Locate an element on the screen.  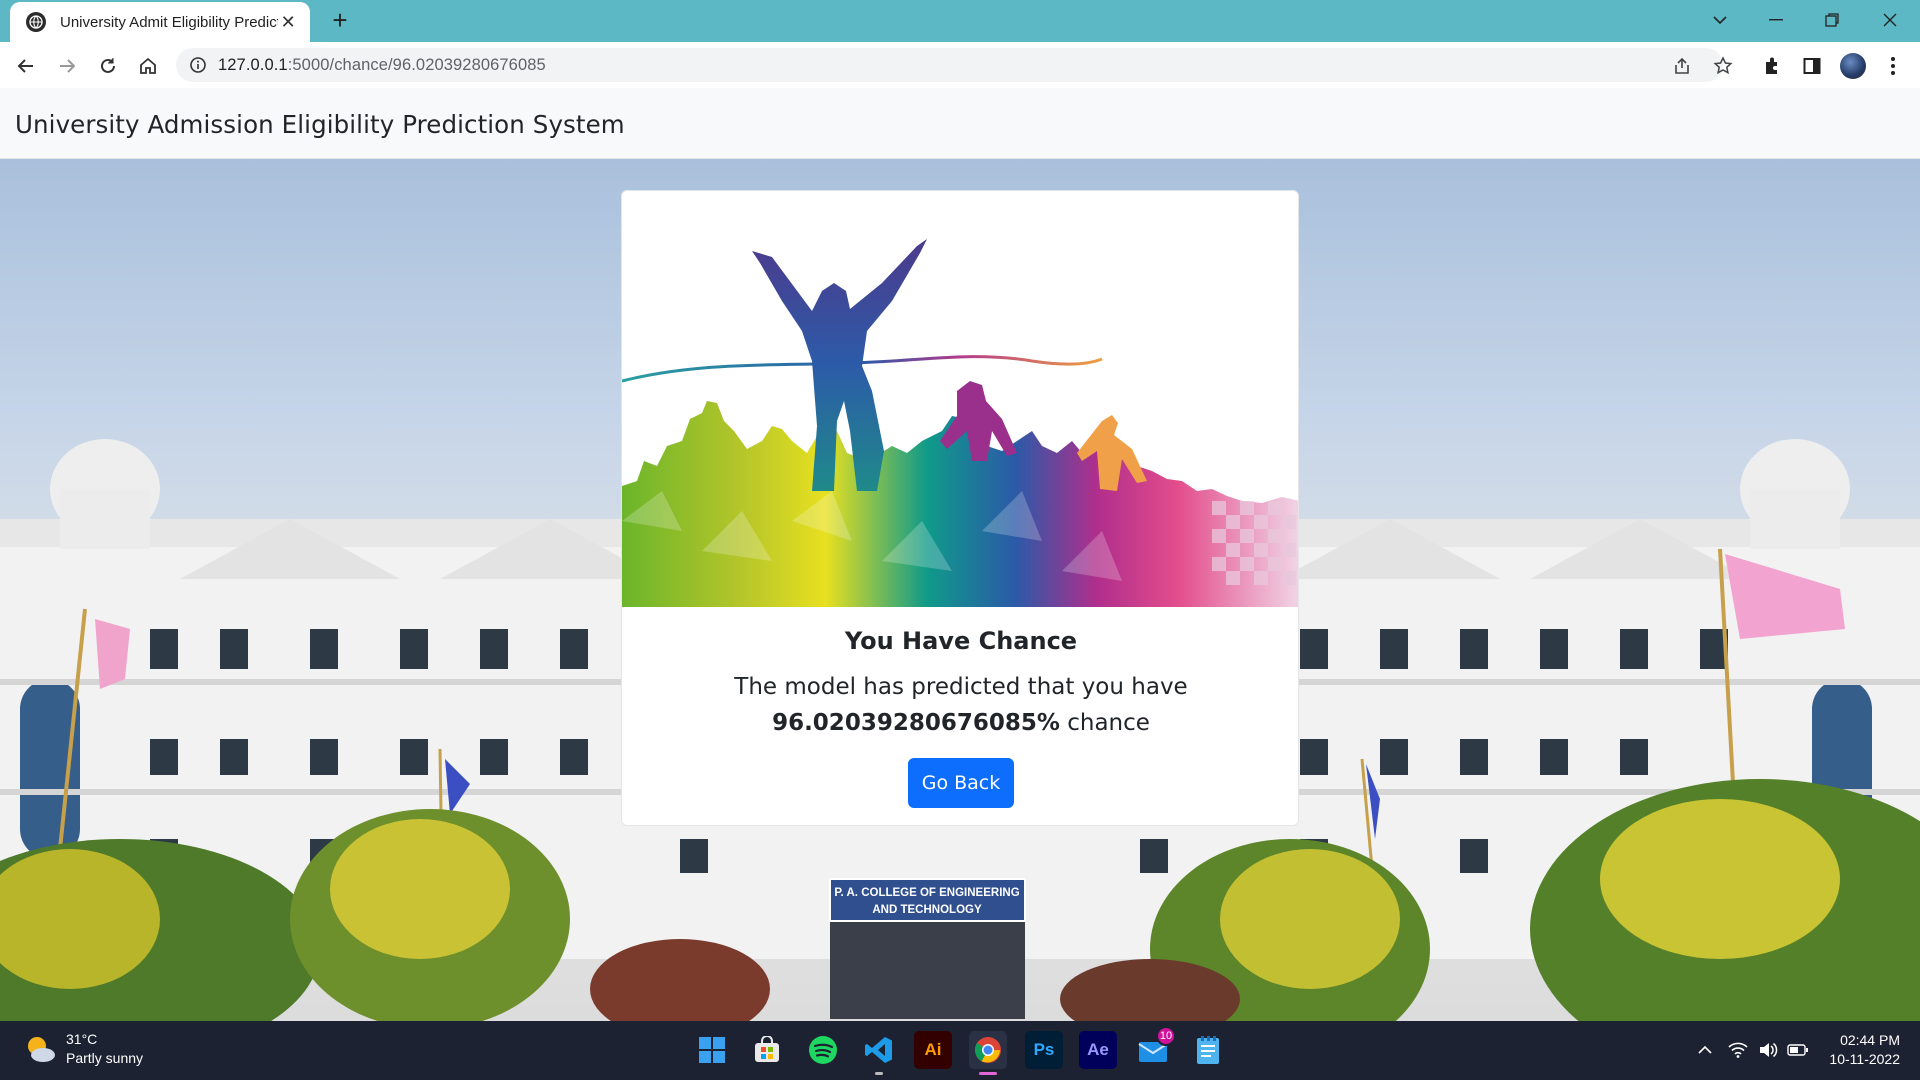
result-text-before: The model has predicted that you have is located at coordinates (961, 687).